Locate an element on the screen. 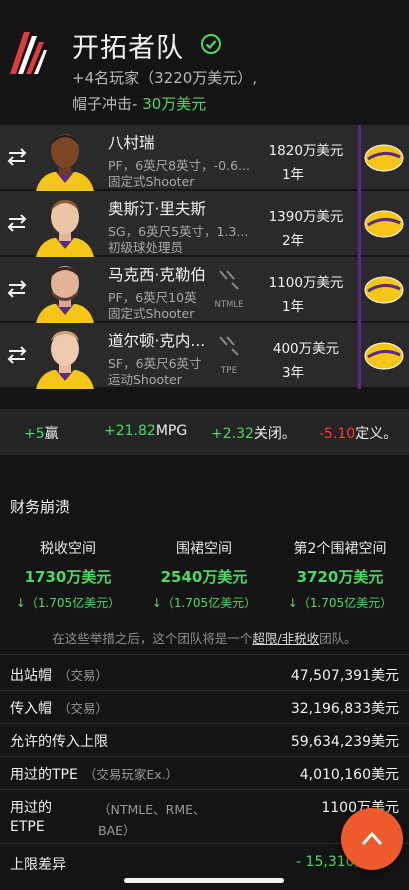  row-label: 传入帽 is located at coordinates (31, 709).